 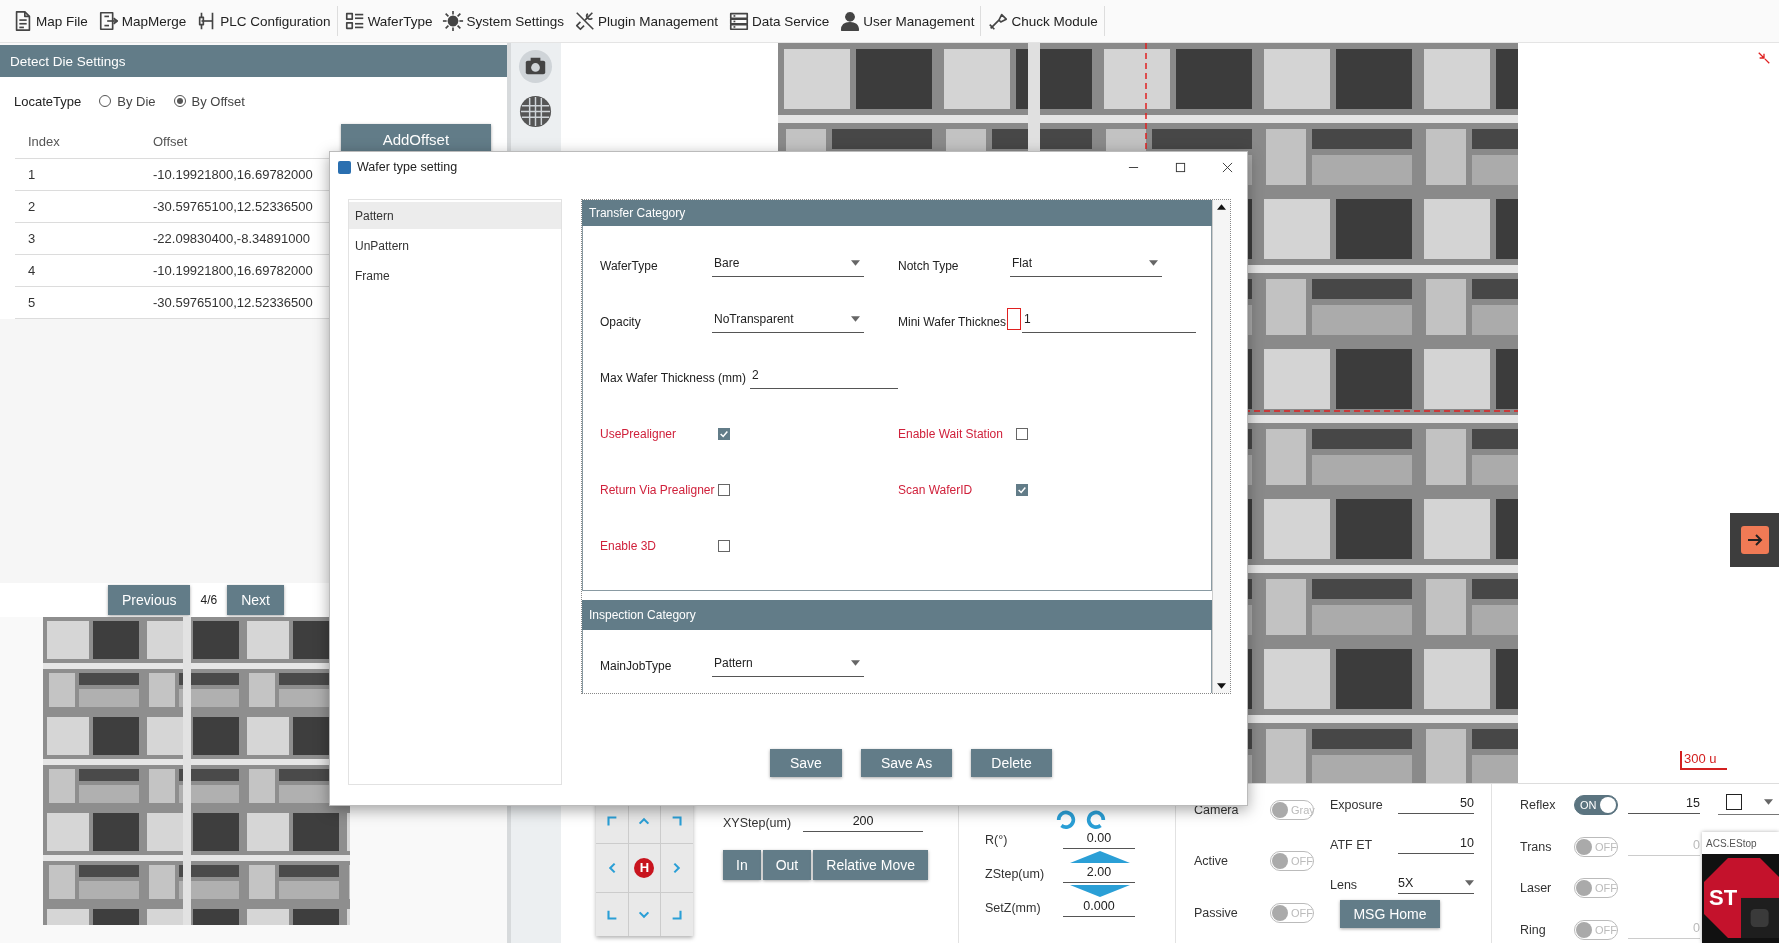 What do you see at coordinates (636, 666) in the screenshot?
I see `field-label: MainJobType` at bounding box center [636, 666].